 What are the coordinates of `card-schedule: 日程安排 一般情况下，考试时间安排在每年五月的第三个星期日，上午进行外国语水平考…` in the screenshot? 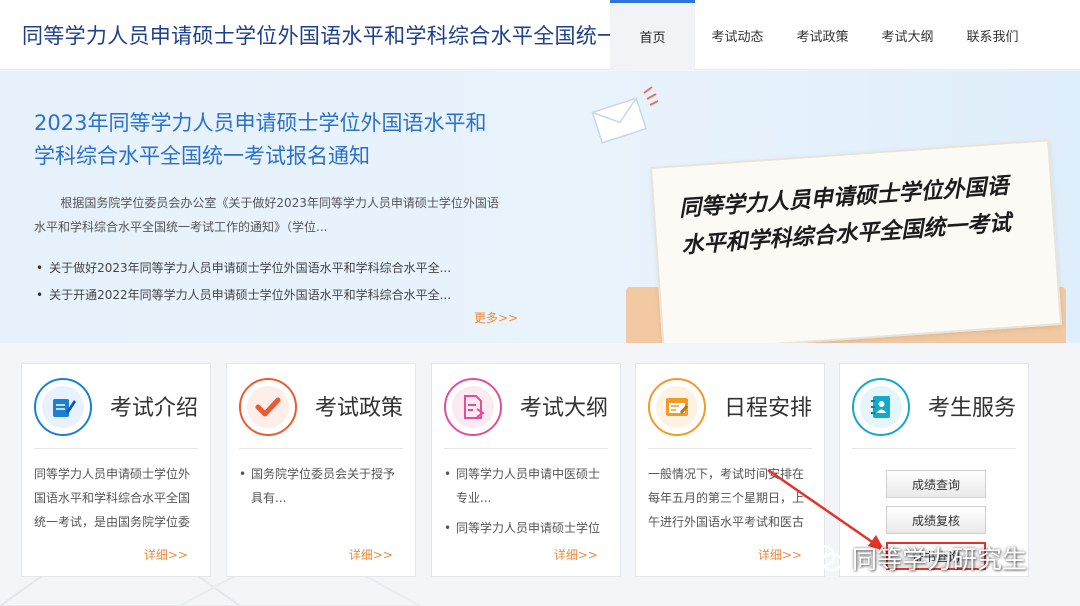 It's located at (730, 470).